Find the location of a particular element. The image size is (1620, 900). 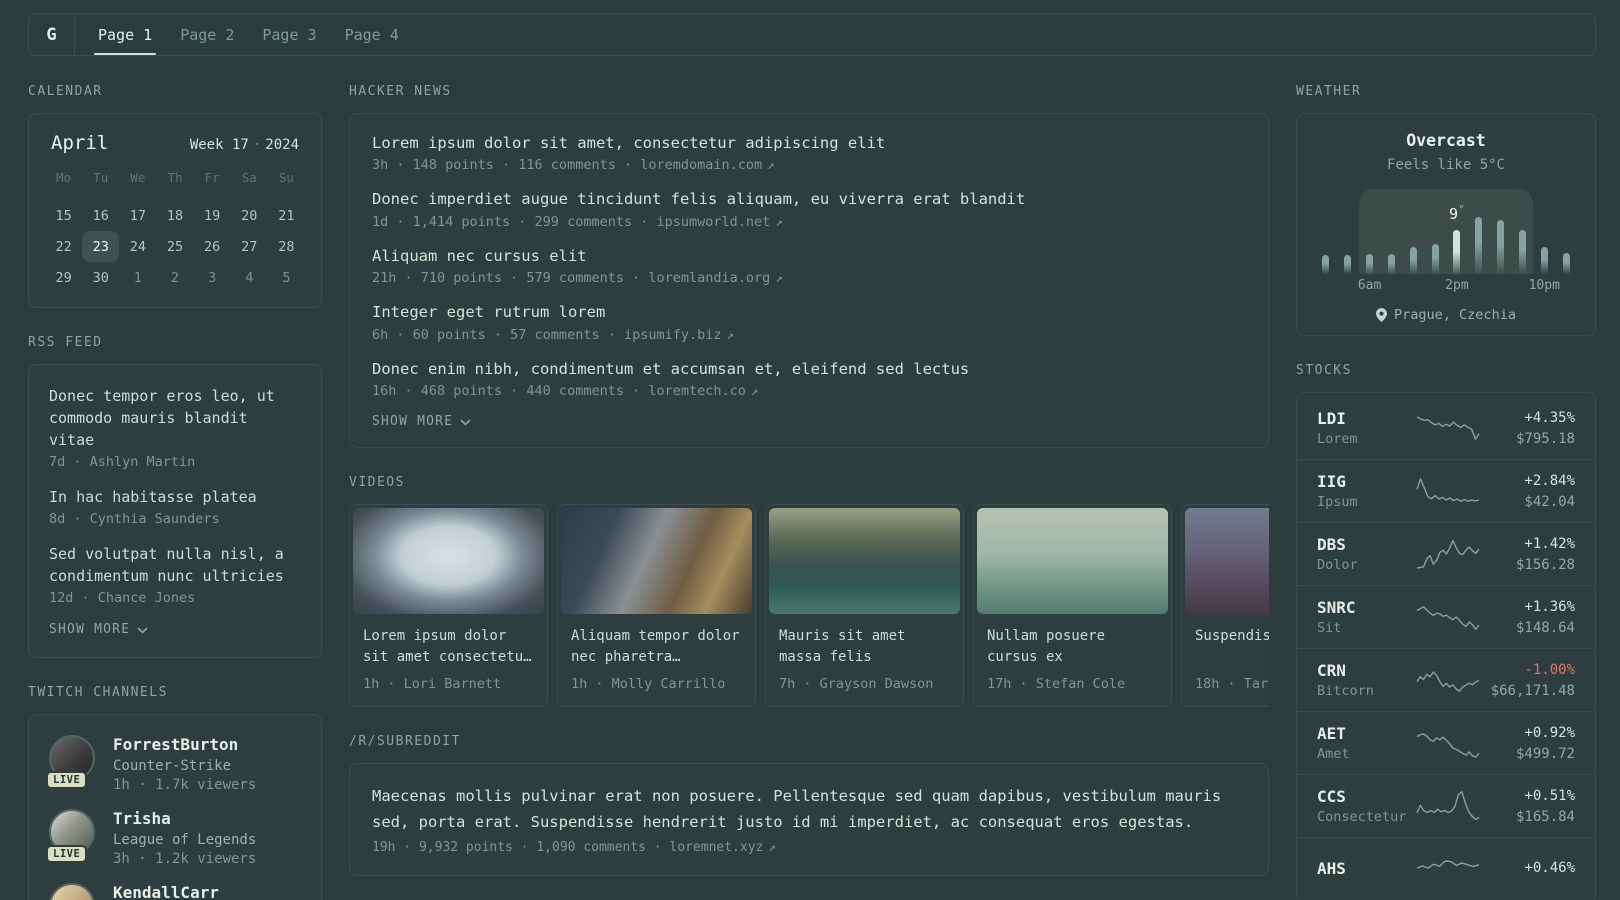

calendar-day: 3 is located at coordinates (212, 277).